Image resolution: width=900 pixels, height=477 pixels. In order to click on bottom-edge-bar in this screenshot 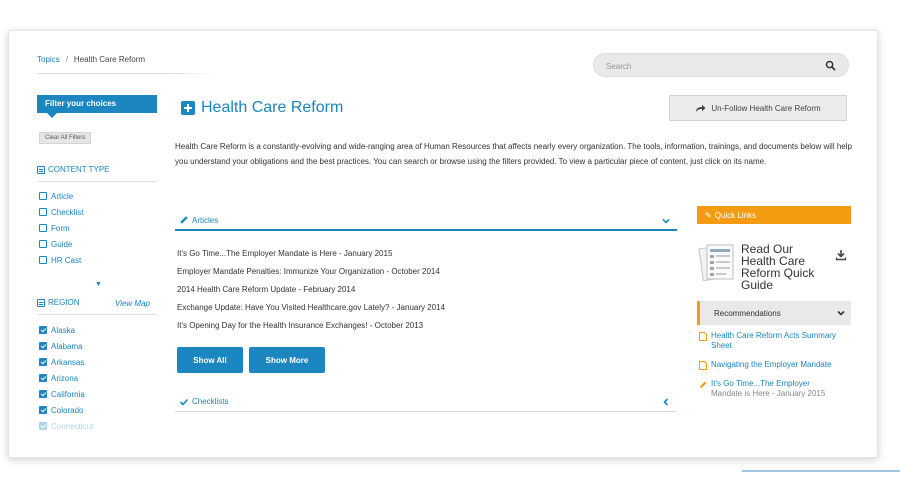, I will do `click(821, 473)`.